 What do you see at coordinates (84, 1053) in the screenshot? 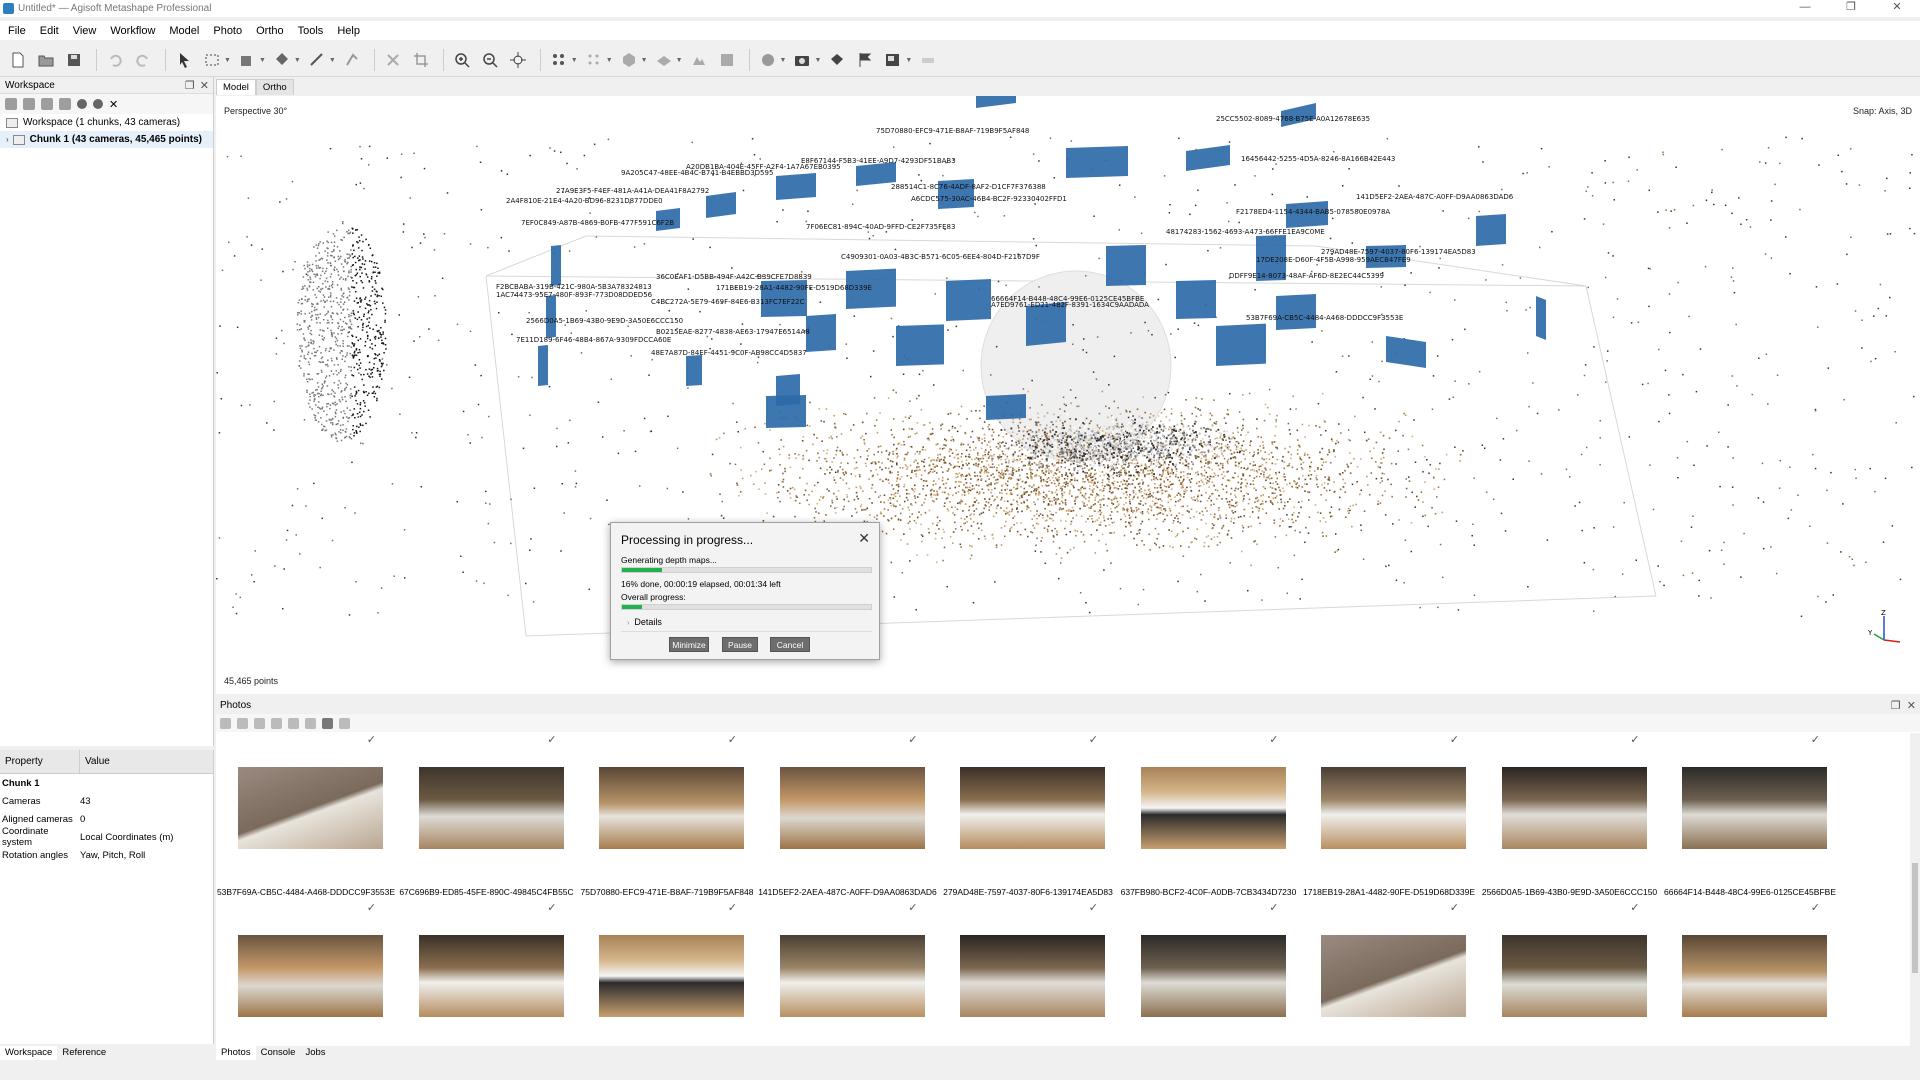
I see `tab-reference: Reference` at bounding box center [84, 1053].